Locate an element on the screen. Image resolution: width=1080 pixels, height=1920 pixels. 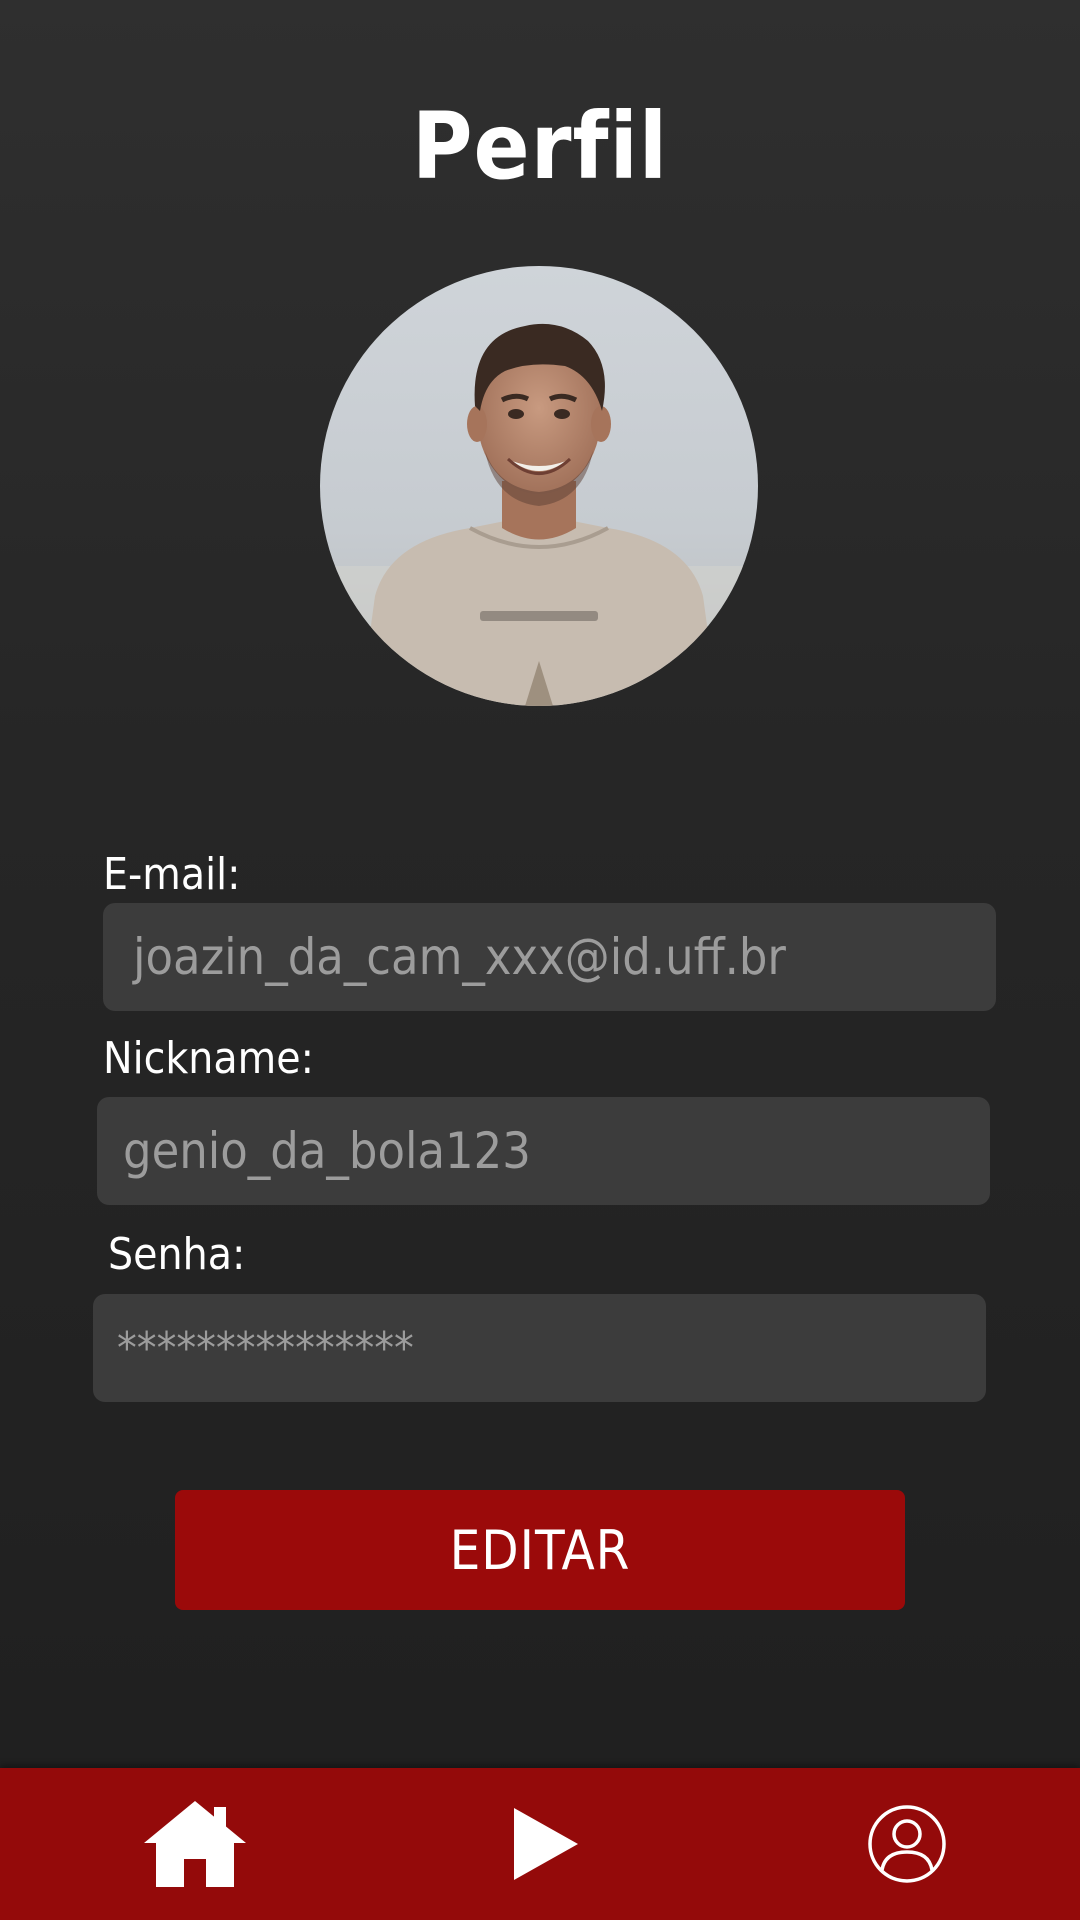
nav-home is located at coordinates (195, 1844).